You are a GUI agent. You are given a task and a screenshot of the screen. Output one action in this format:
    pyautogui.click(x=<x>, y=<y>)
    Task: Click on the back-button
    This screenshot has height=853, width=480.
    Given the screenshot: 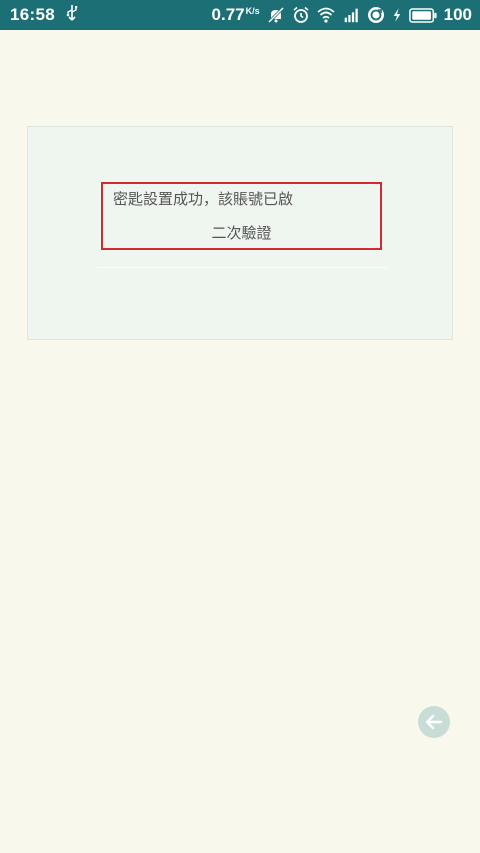 What is the action you would take?
    pyautogui.click(x=434, y=722)
    